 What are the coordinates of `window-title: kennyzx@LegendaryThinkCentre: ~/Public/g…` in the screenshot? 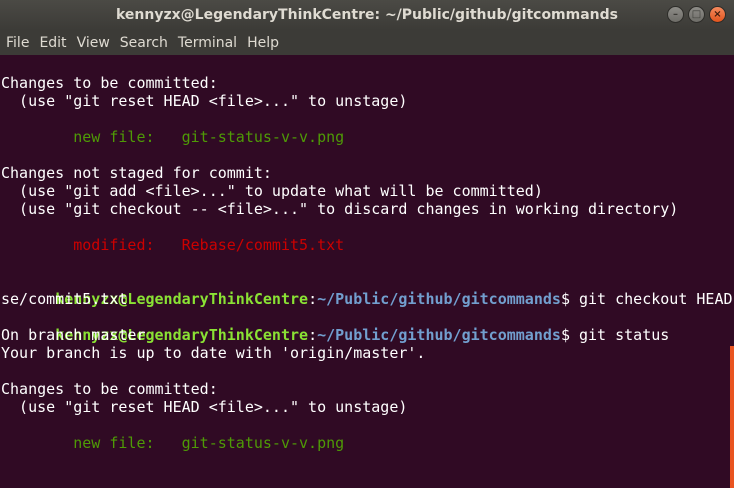 It's located at (367, 15).